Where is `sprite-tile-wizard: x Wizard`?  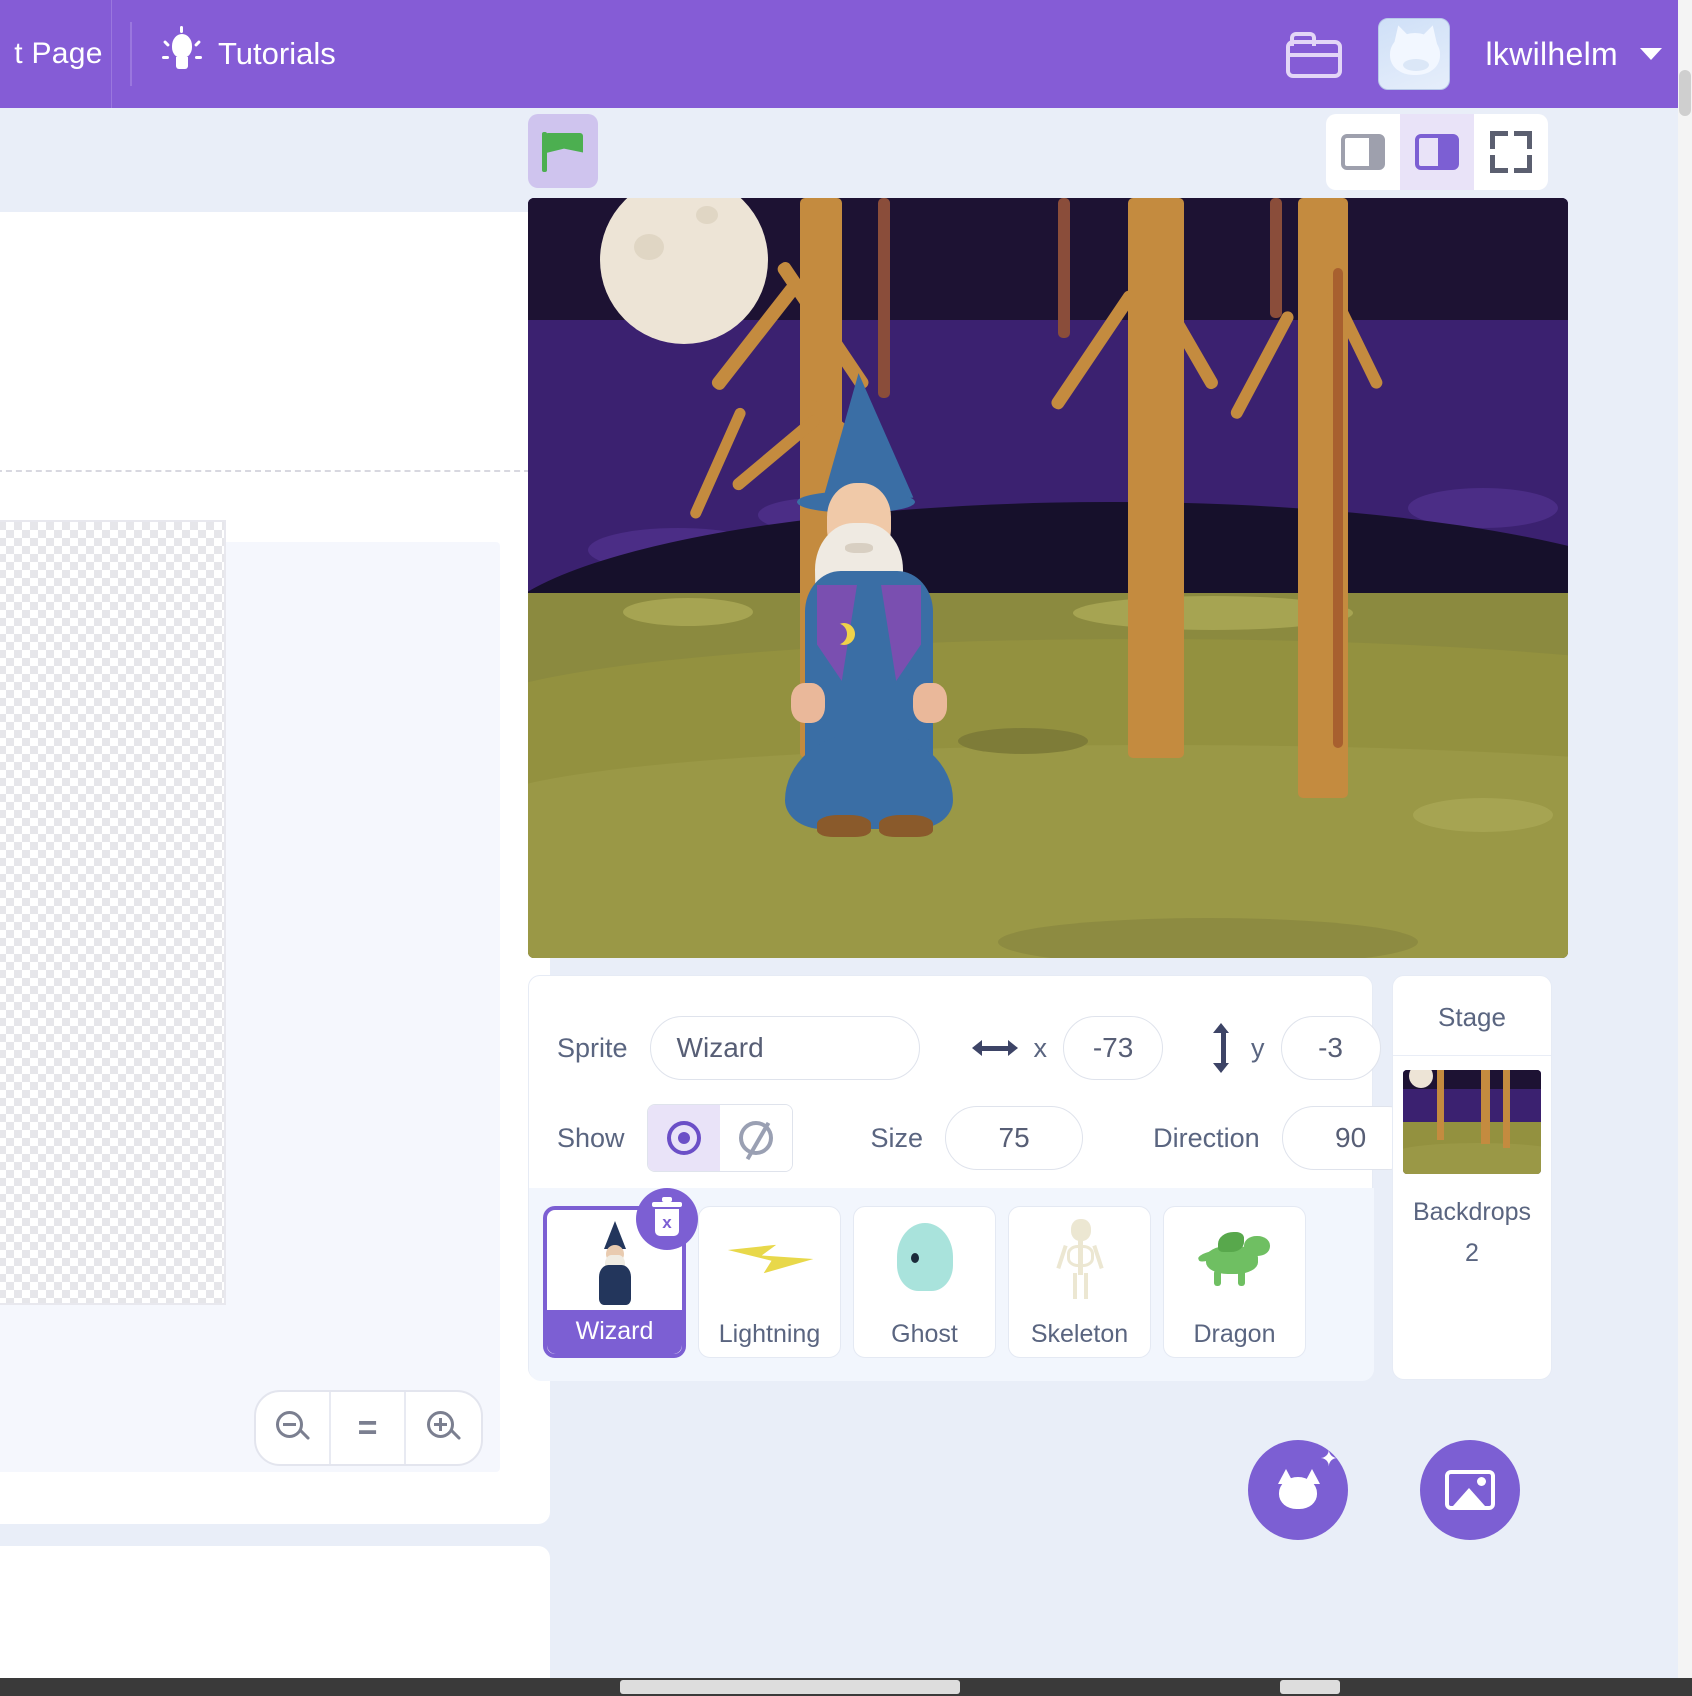
sprite-tile-wizard: x Wizard is located at coordinates (620, 1273).